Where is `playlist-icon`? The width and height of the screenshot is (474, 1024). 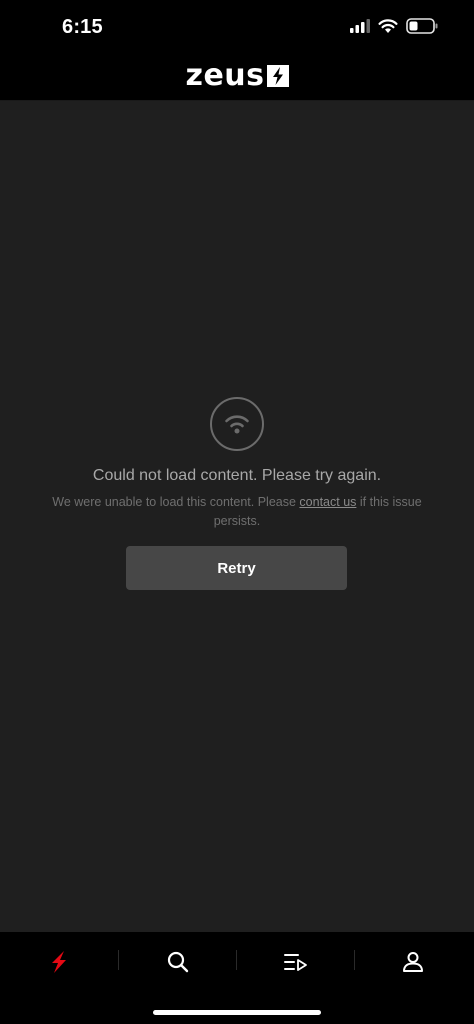
playlist-icon is located at coordinates (296, 964).